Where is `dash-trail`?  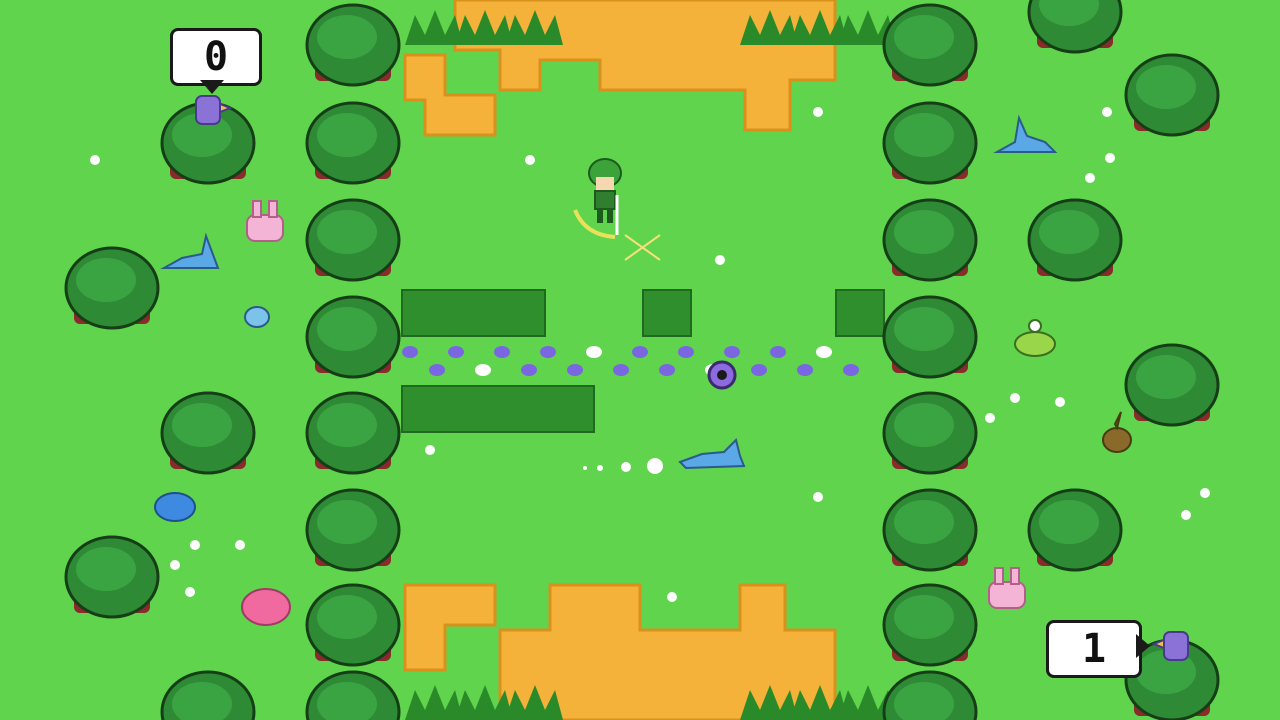
dash-trail is located at coordinates (623, 466).